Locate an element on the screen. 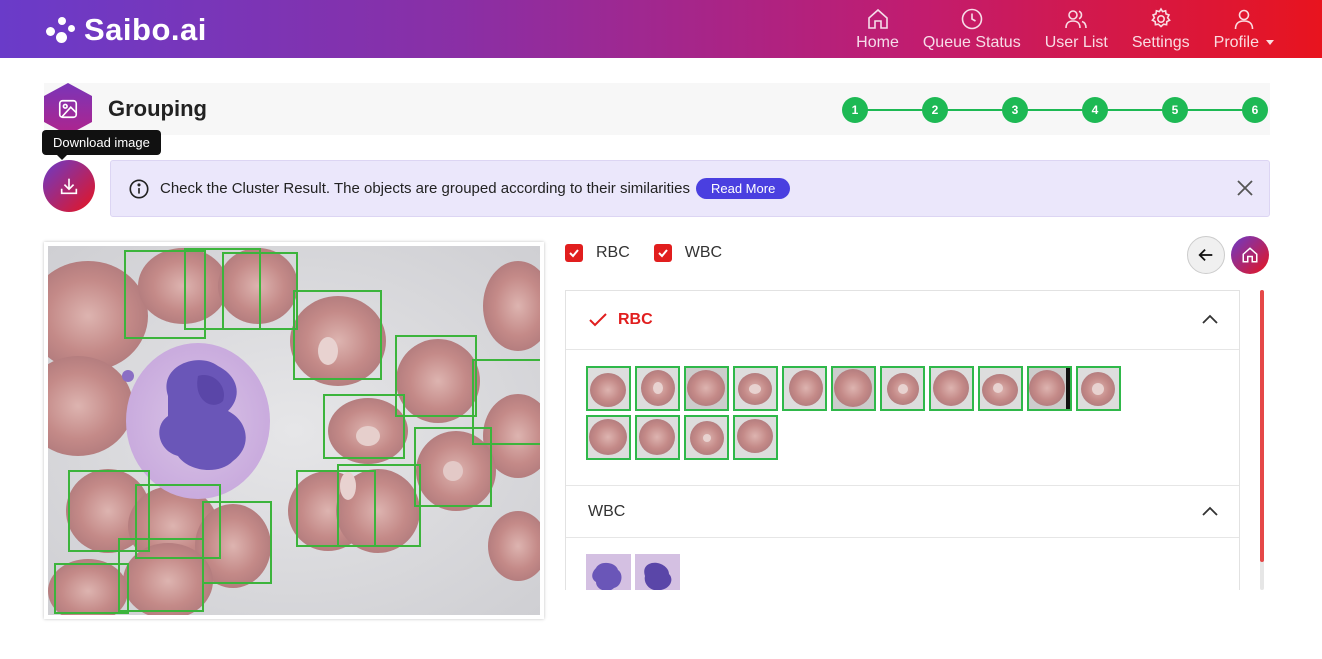 This screenshot has width=1322, height=659. close-icon is located at coordinates (1245, 188).